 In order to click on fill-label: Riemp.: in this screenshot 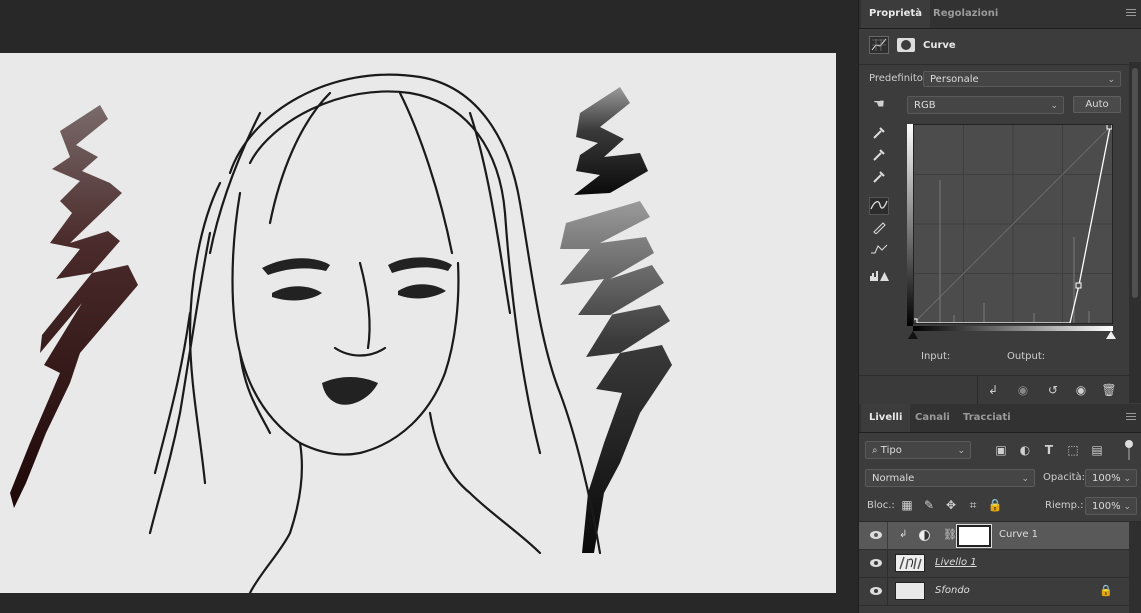, I will do `click(1064, 505)`.